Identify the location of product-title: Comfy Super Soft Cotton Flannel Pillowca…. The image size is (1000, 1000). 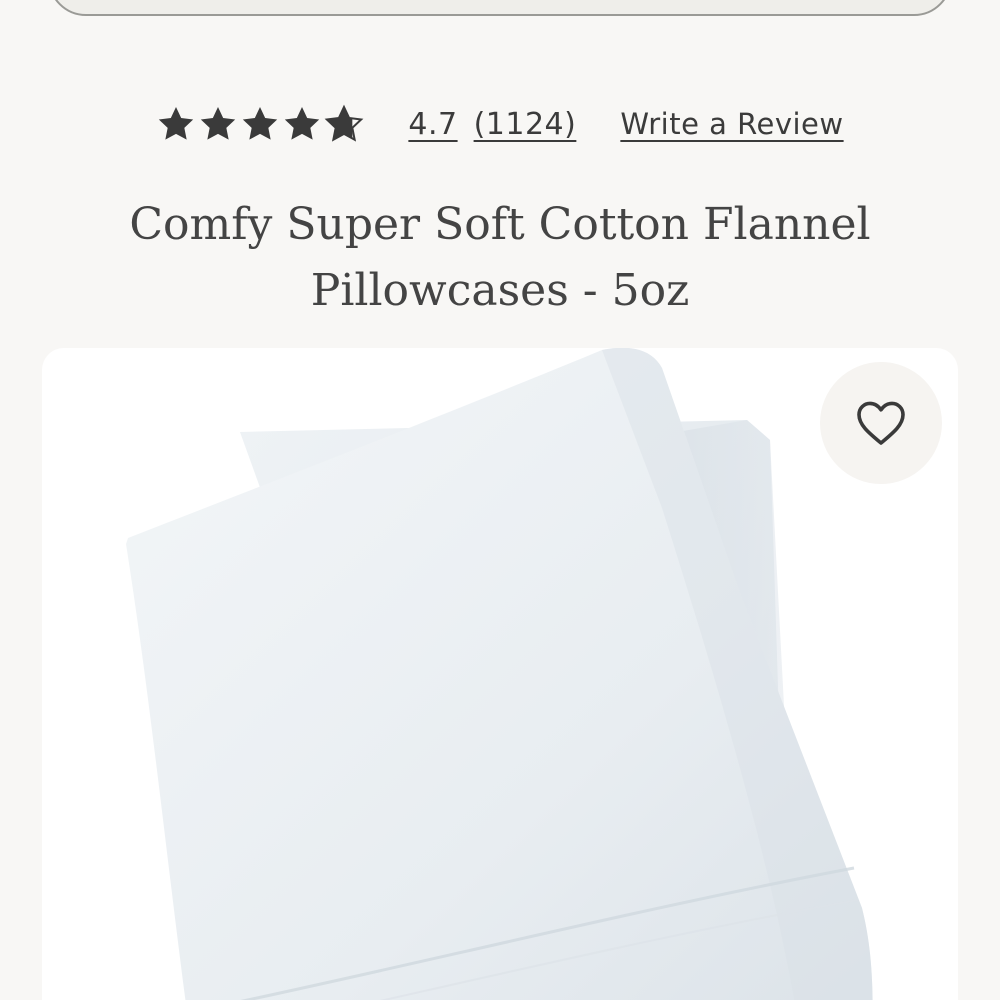
(500, 257).